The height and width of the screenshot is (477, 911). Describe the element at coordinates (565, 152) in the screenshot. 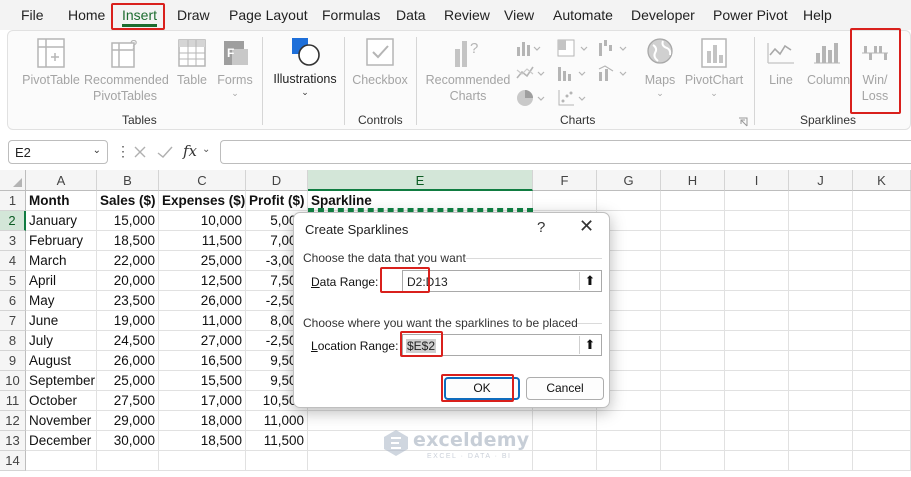

I see `formula-input` at that location.